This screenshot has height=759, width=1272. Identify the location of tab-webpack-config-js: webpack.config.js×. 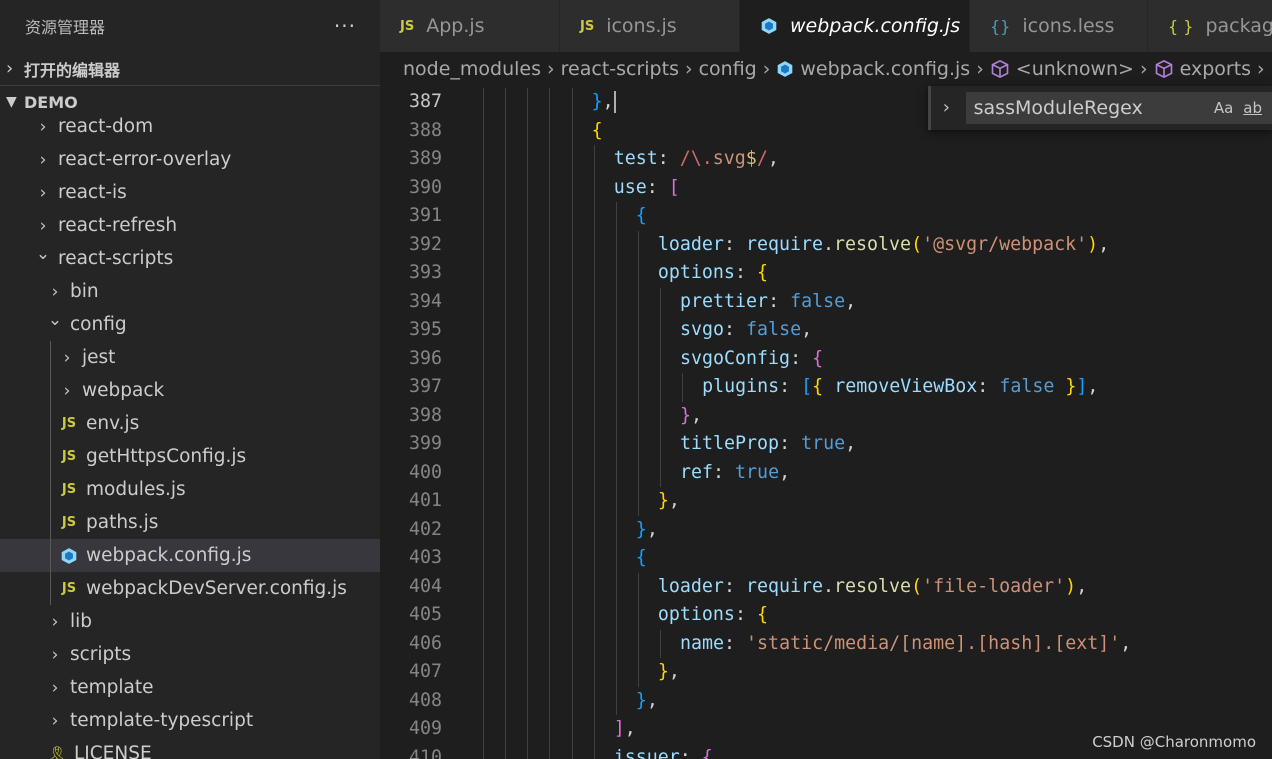
(865, 26).